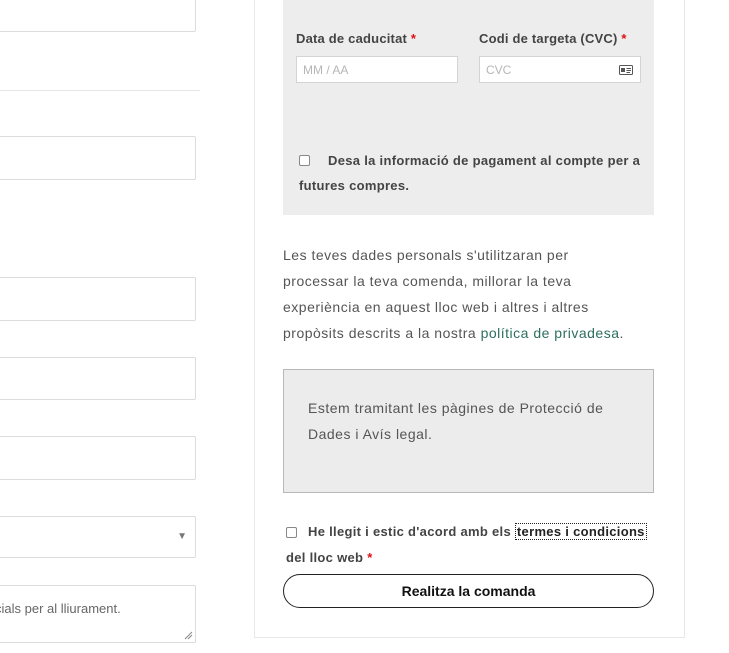  I want to click on card-icon, so click(626, 70).